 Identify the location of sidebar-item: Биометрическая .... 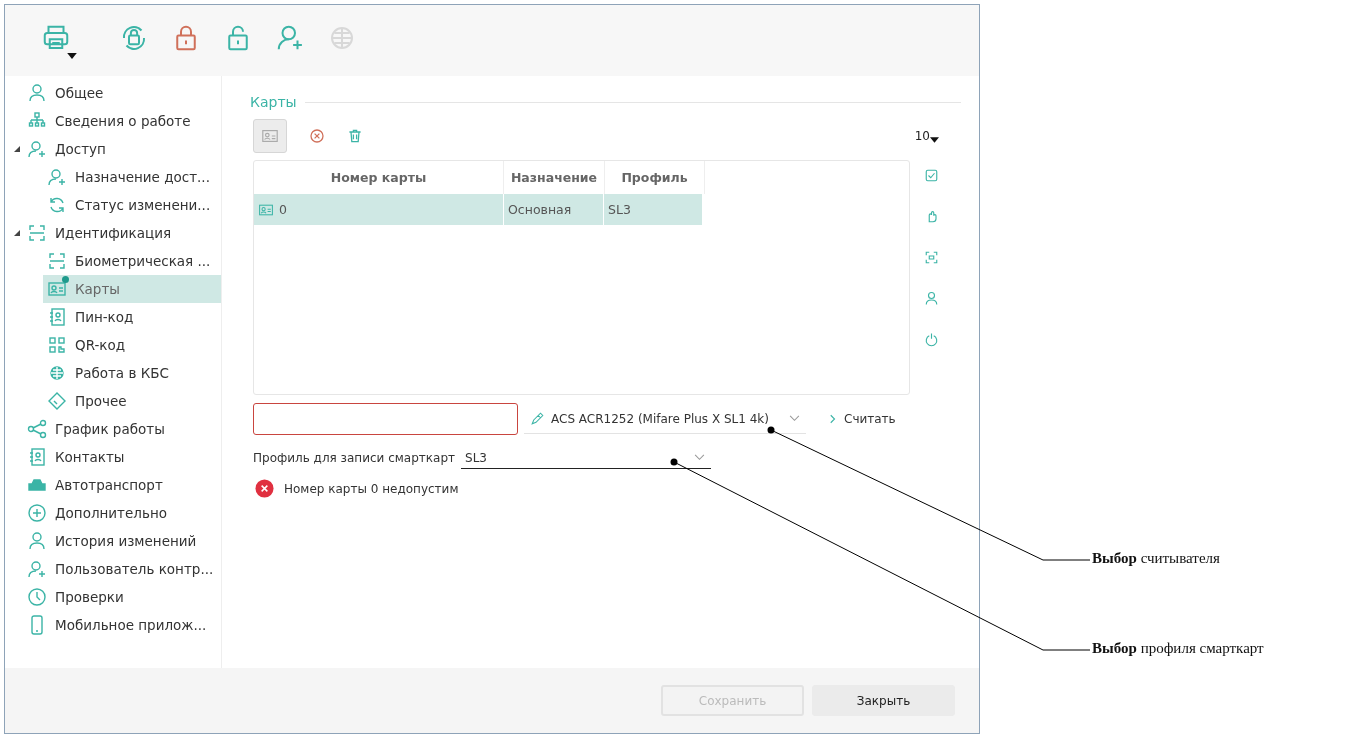
(113, 261).